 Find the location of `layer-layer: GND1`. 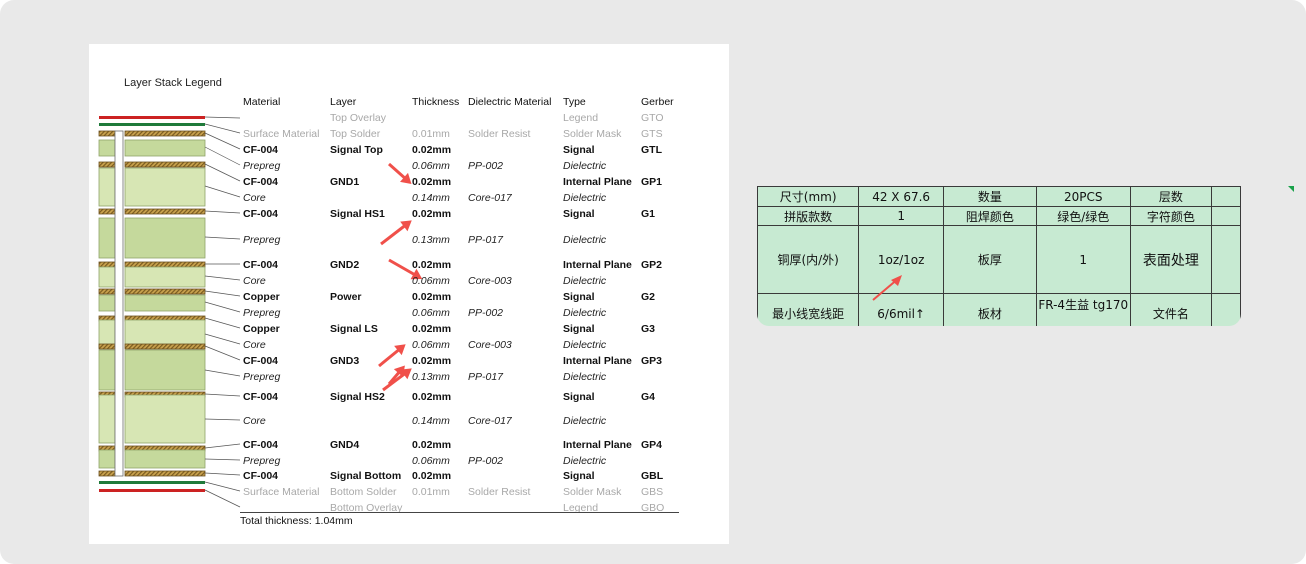

layer-layer: GND1 is located at coordinates (345, 182).